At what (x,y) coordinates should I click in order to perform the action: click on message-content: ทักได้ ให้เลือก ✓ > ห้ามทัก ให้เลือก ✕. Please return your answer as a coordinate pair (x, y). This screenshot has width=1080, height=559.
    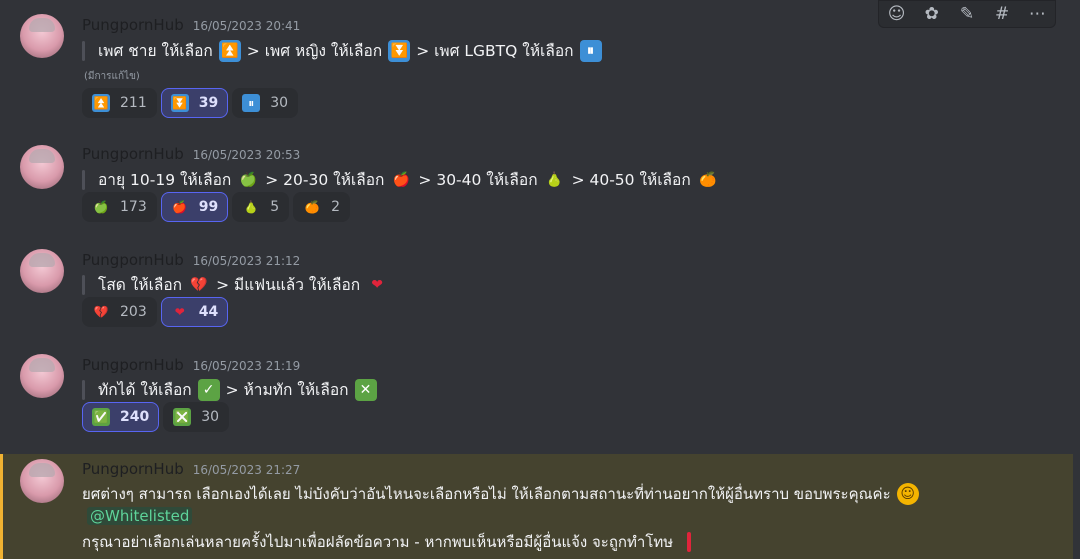
    Looking at the image, I should click on (232, 389).